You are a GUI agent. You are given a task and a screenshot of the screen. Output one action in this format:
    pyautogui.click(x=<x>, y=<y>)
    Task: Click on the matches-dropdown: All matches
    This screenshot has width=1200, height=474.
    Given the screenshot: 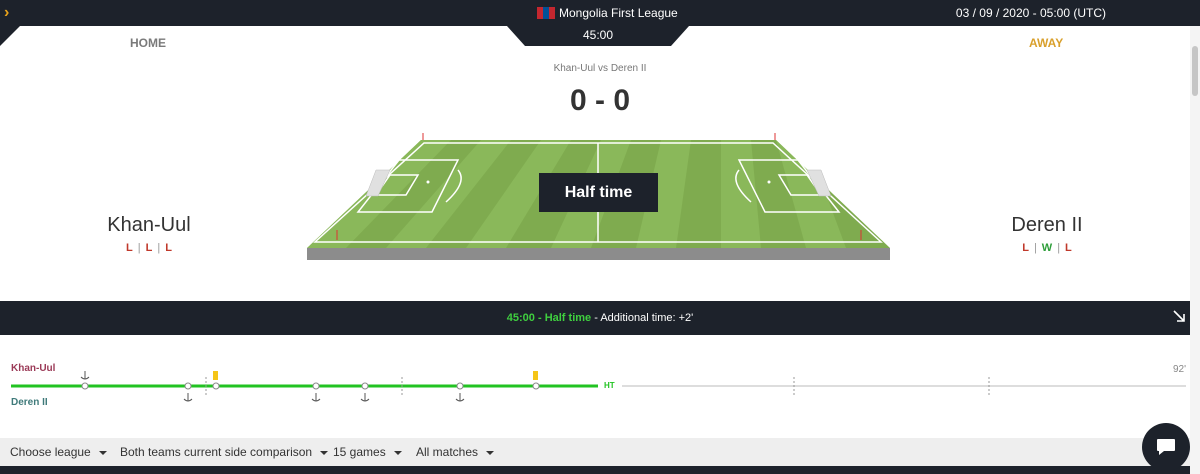 What is the action you would take?
    pyautogui.click(x=455, y=452)
    